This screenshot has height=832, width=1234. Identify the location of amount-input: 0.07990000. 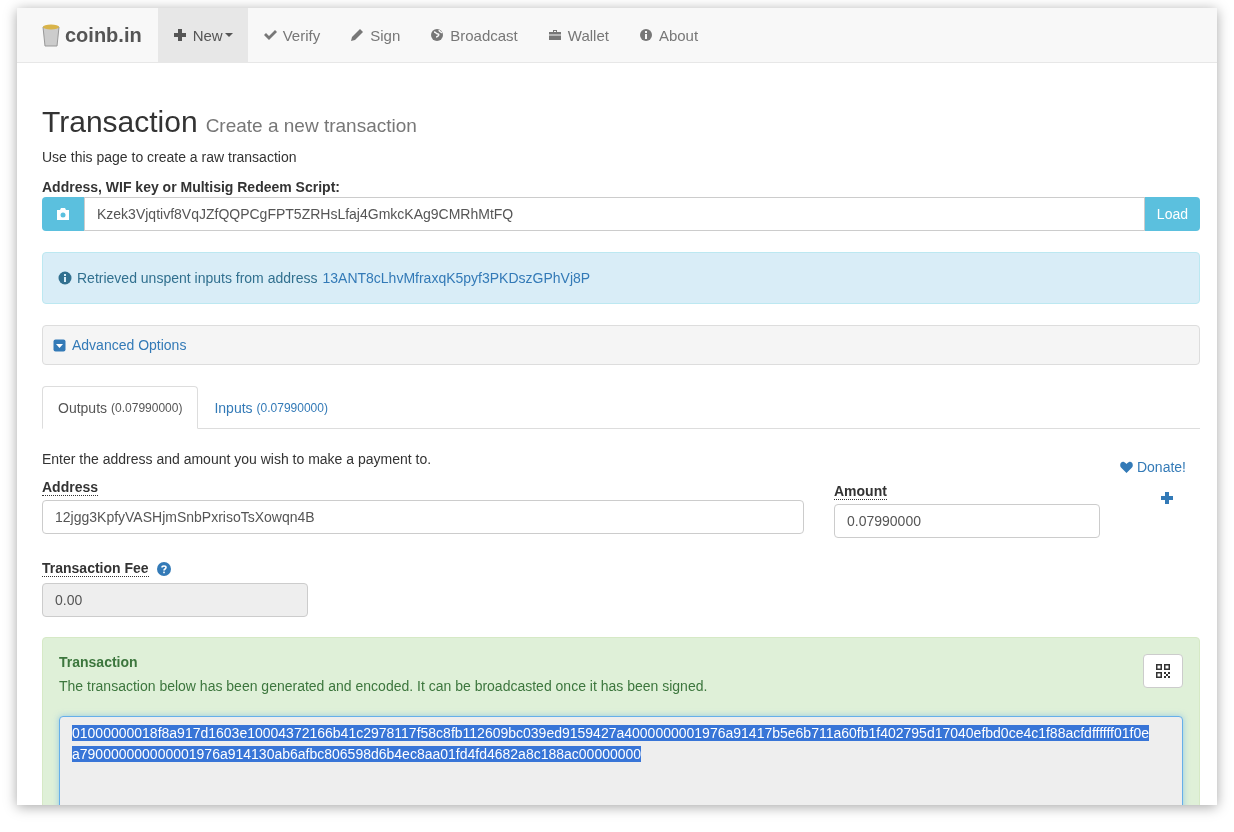
(967, 521).